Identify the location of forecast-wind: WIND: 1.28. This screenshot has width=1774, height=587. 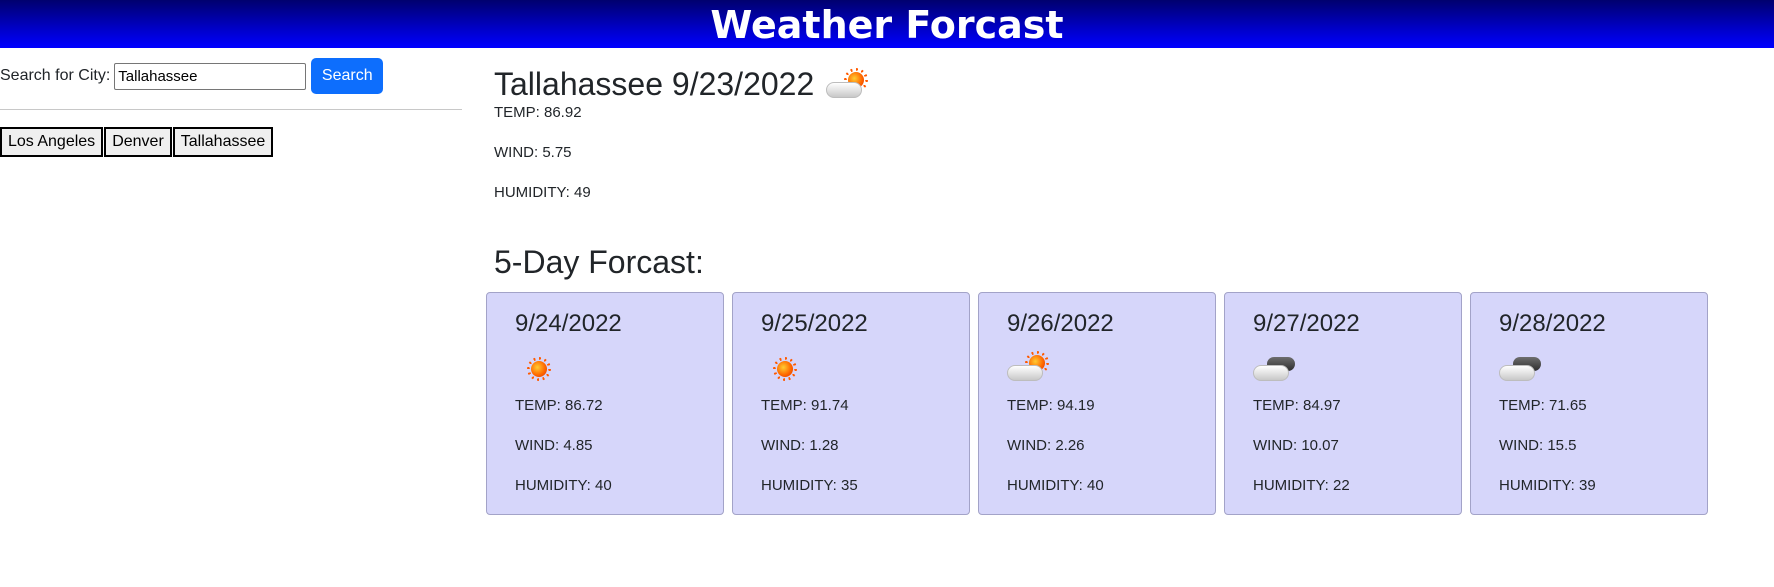
(800, 445).